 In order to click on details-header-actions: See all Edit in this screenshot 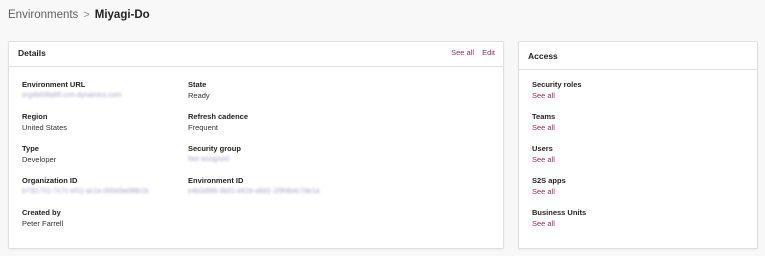, I will do `click(473, 52)`.